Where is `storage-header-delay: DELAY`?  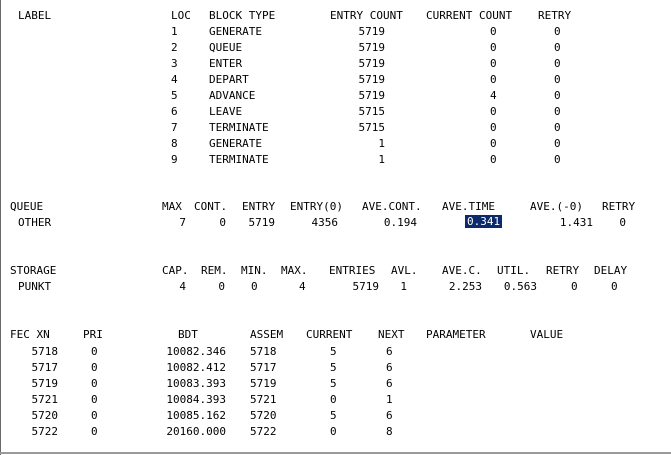 storage-header-delay: DELAY is located at coordinates (611, 270).